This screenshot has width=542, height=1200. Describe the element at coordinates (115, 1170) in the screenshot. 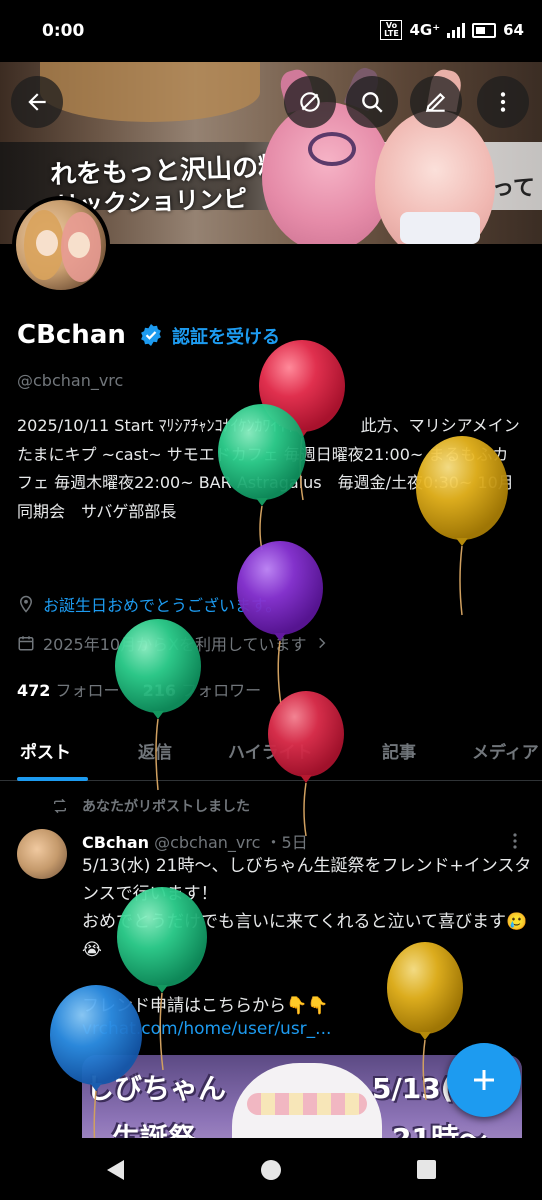

I see `nav-back-icon` at that location.